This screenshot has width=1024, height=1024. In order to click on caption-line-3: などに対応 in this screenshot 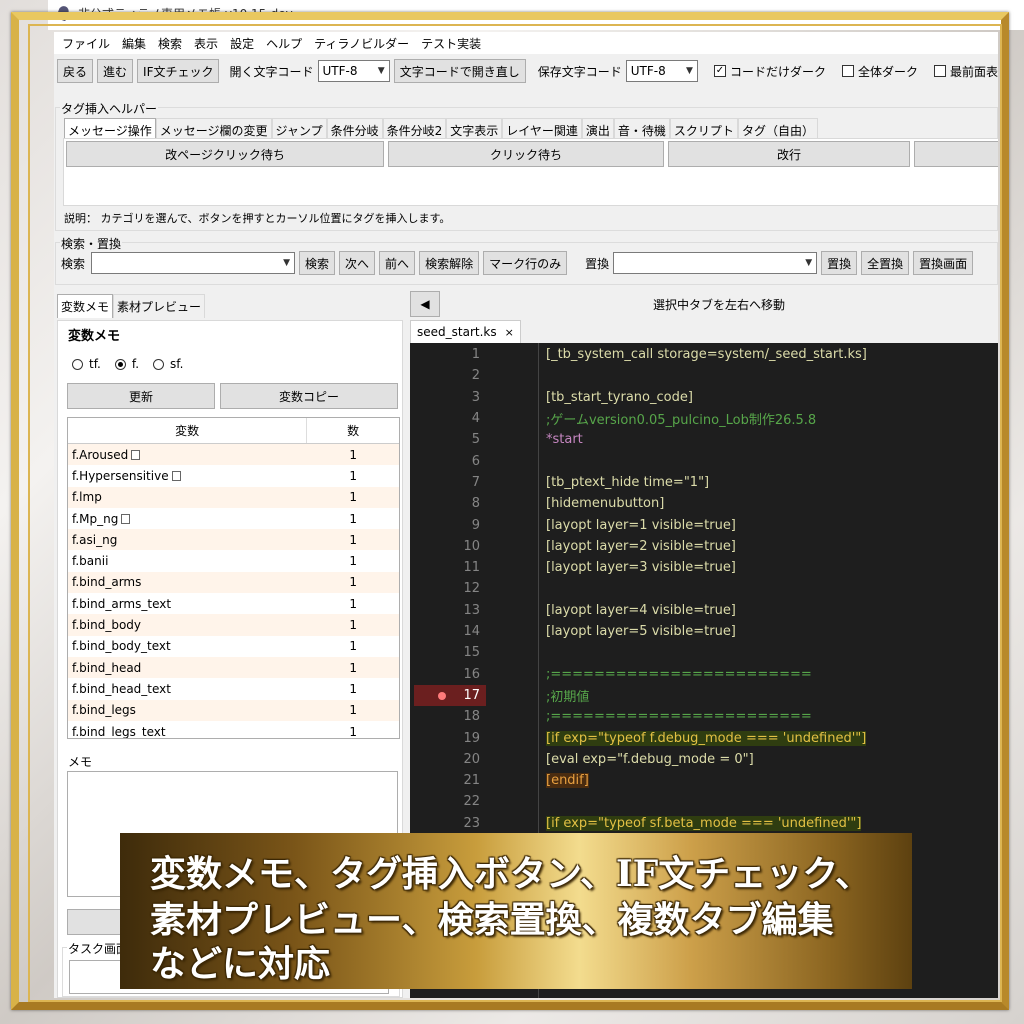, I will do `click(240, 964)`.